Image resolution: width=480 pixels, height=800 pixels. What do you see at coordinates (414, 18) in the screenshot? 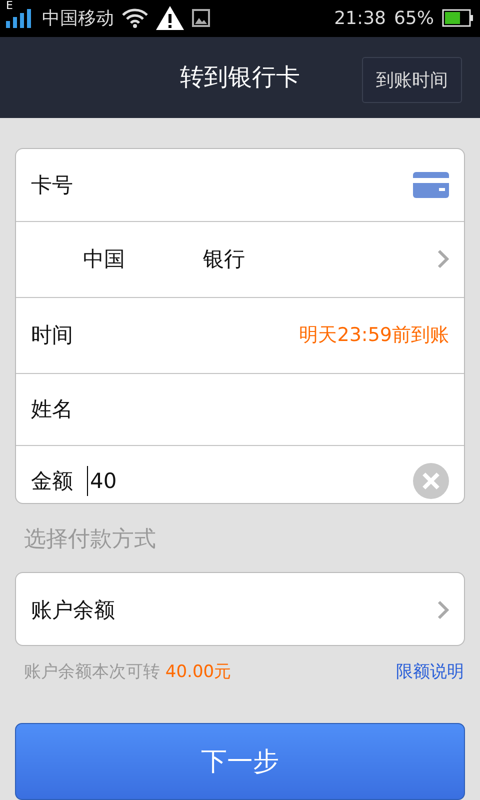
I see `battery-percent: 65%` at bounding box center [414, 18].